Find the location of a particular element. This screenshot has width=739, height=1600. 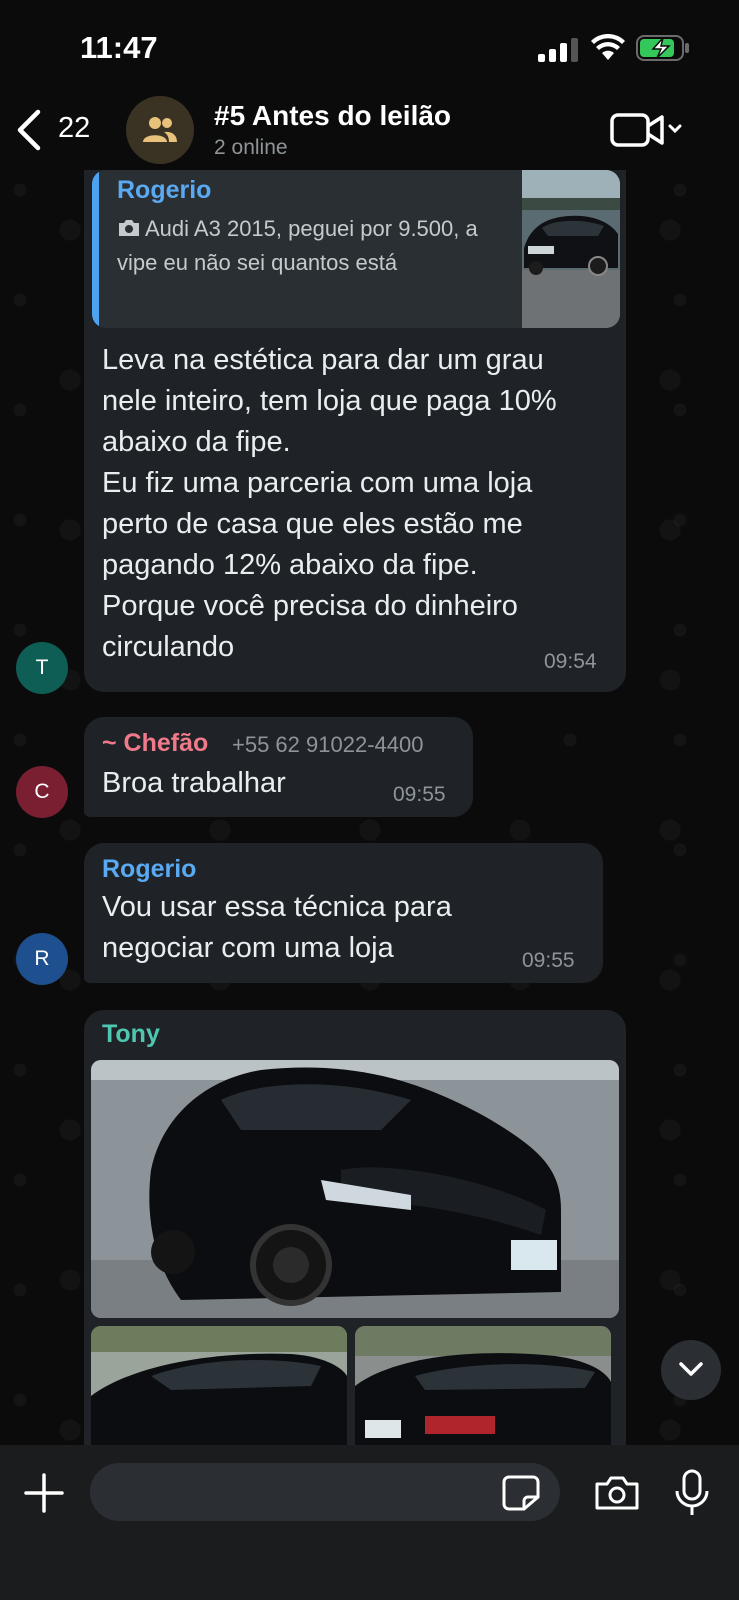

chevron-down-icon is located at coordinates (691, 1369).